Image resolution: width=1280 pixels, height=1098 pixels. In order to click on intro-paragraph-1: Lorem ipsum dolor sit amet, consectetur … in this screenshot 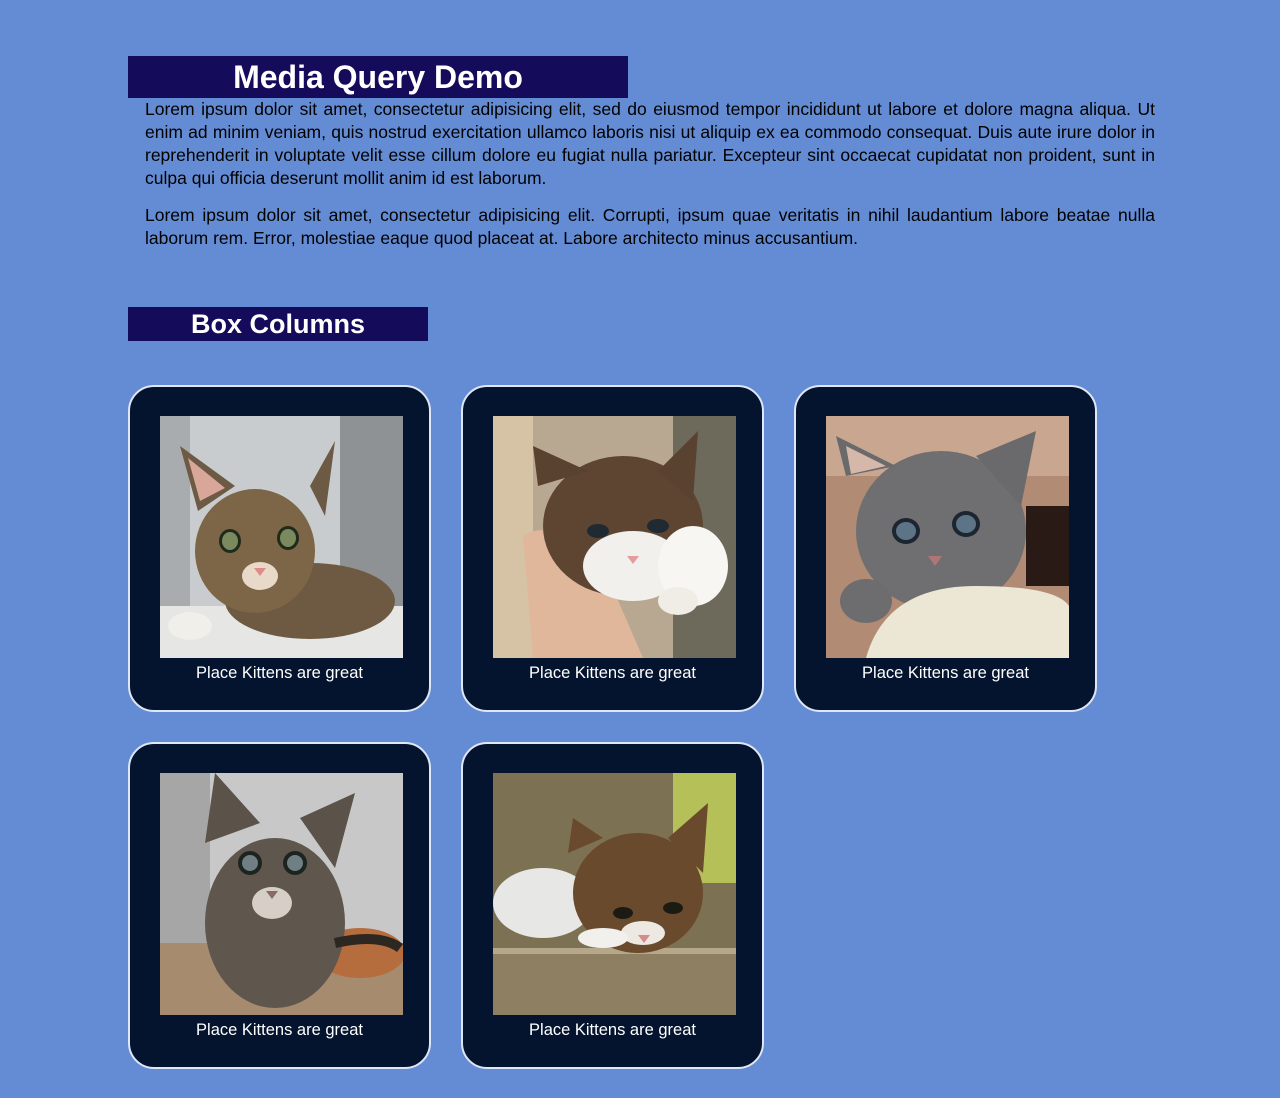, I will do `click(650, 143)`.